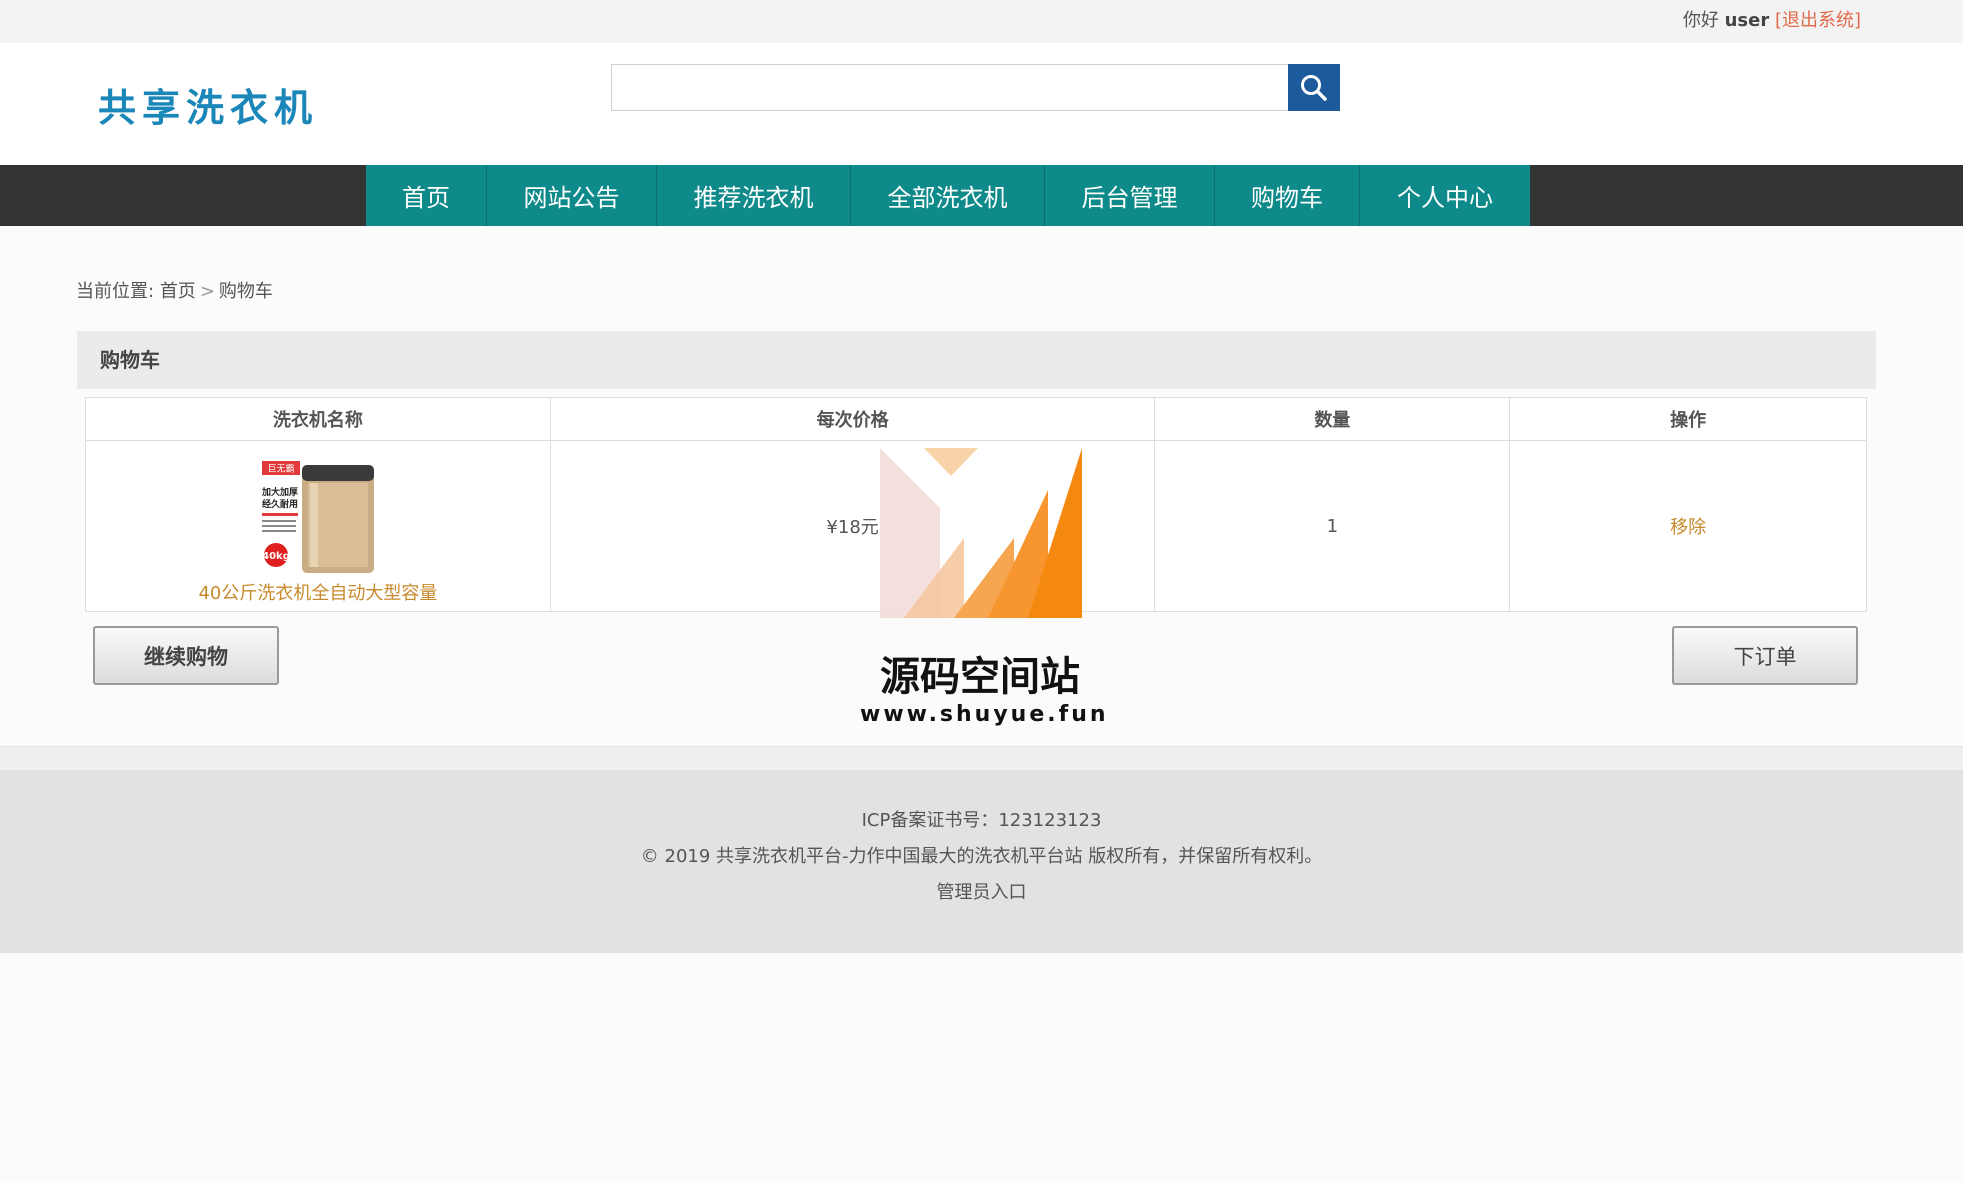  Describe the element at coordinates (1332, 419) in the screenshot. I see `column-header-quantity: 数量` at that location.